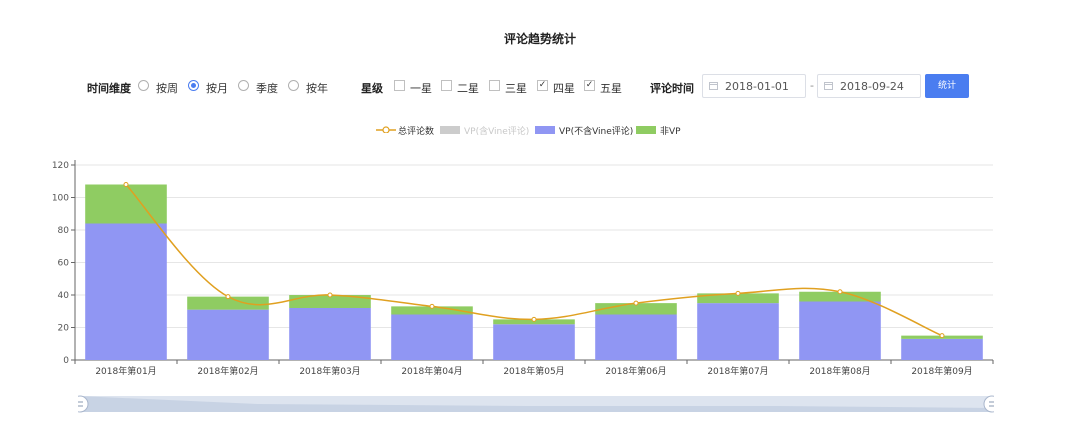  I want to click on checkbox-five-star-label: 五星, so click(611, 88).